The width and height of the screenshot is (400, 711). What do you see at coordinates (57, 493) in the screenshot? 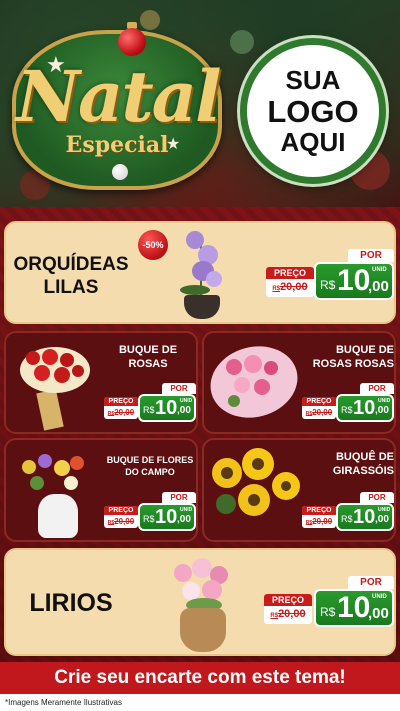
I see `wildflowers-image` at bounding box center [57, 493].